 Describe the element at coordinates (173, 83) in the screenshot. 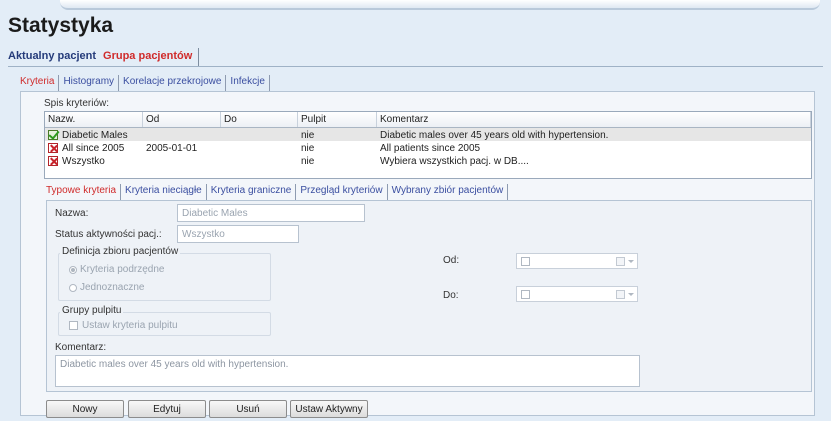

I see `tab-cross-correlations: Korelacje przekrojowe` at that location.